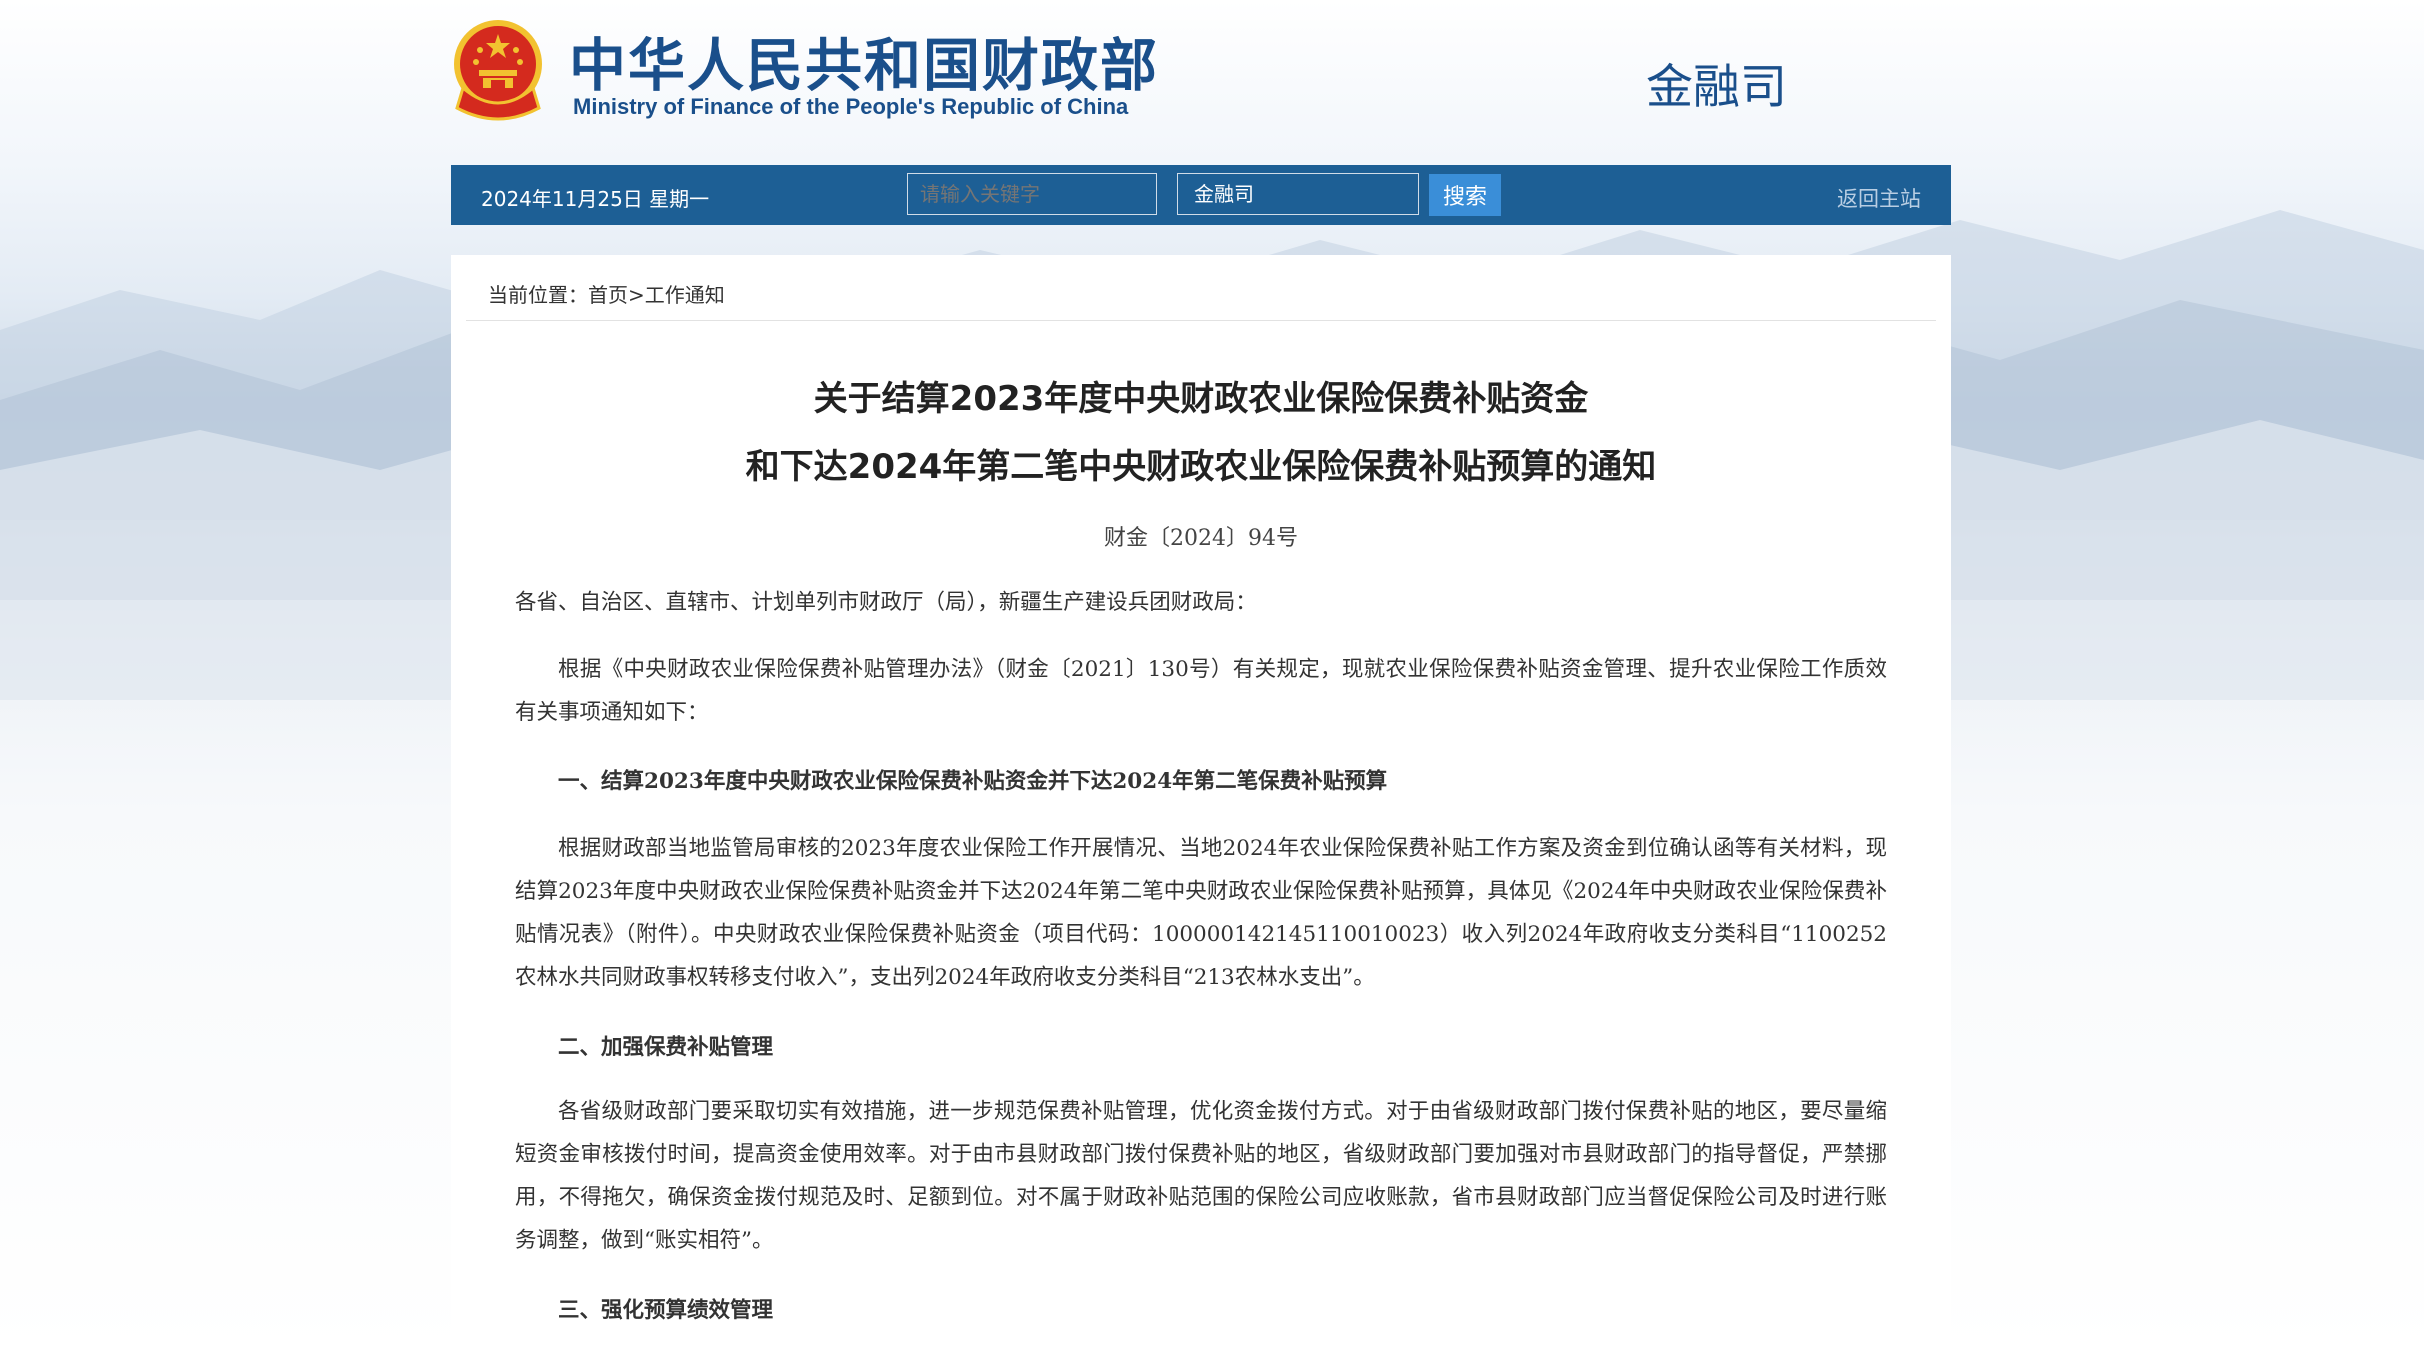 The width and height of the screenshot is (2424, 1353). Describe the element at coordinates (498, 70) in the screenshot. I see `national-emblem-icon` at that location.